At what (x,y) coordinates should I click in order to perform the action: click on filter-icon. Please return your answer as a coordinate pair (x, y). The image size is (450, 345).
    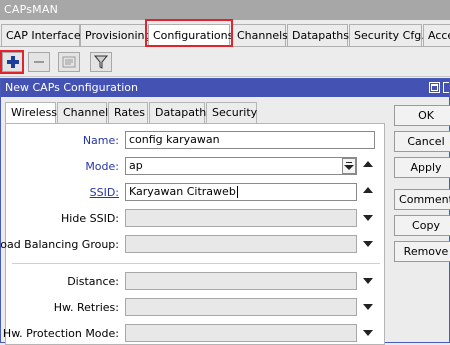
    Looking at the image, I should click on (101, 62).